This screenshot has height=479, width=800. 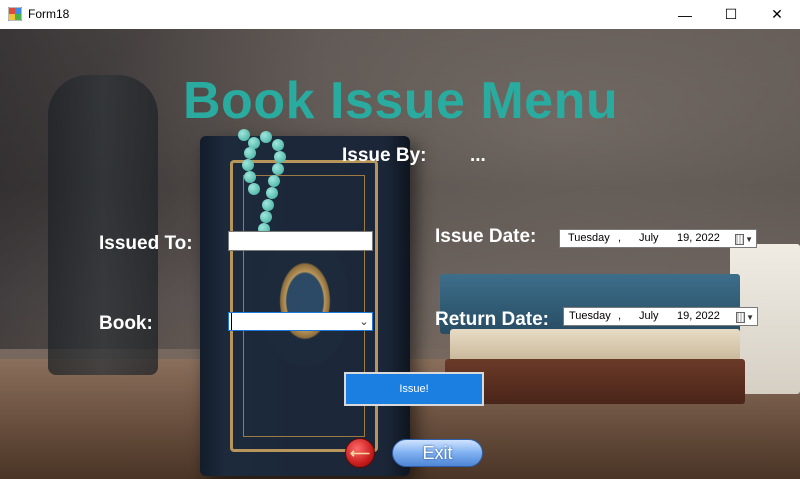 I want to click on return-date-daynum-year: 19, 2022, so click(x=698, y=316).